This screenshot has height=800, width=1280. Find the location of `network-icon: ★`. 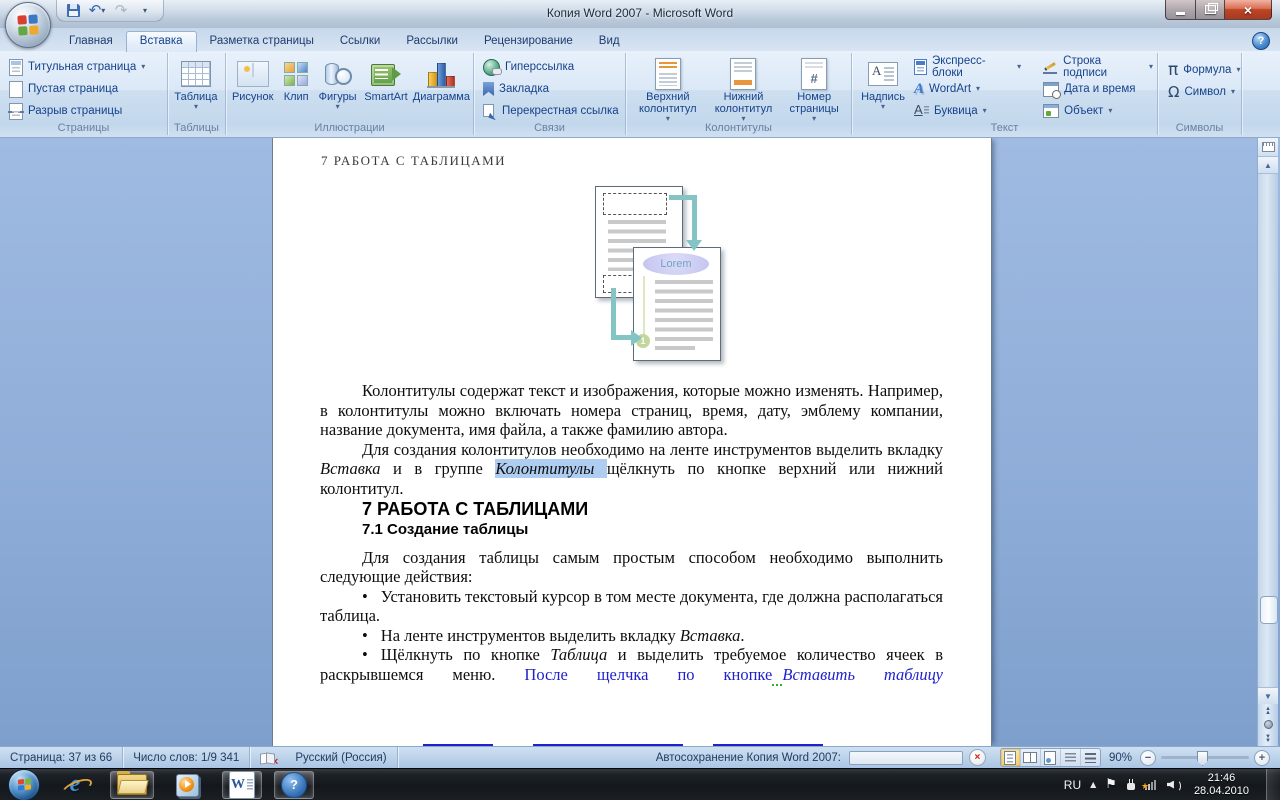

network-icon: ★ is located at coordinates (1149, 785).